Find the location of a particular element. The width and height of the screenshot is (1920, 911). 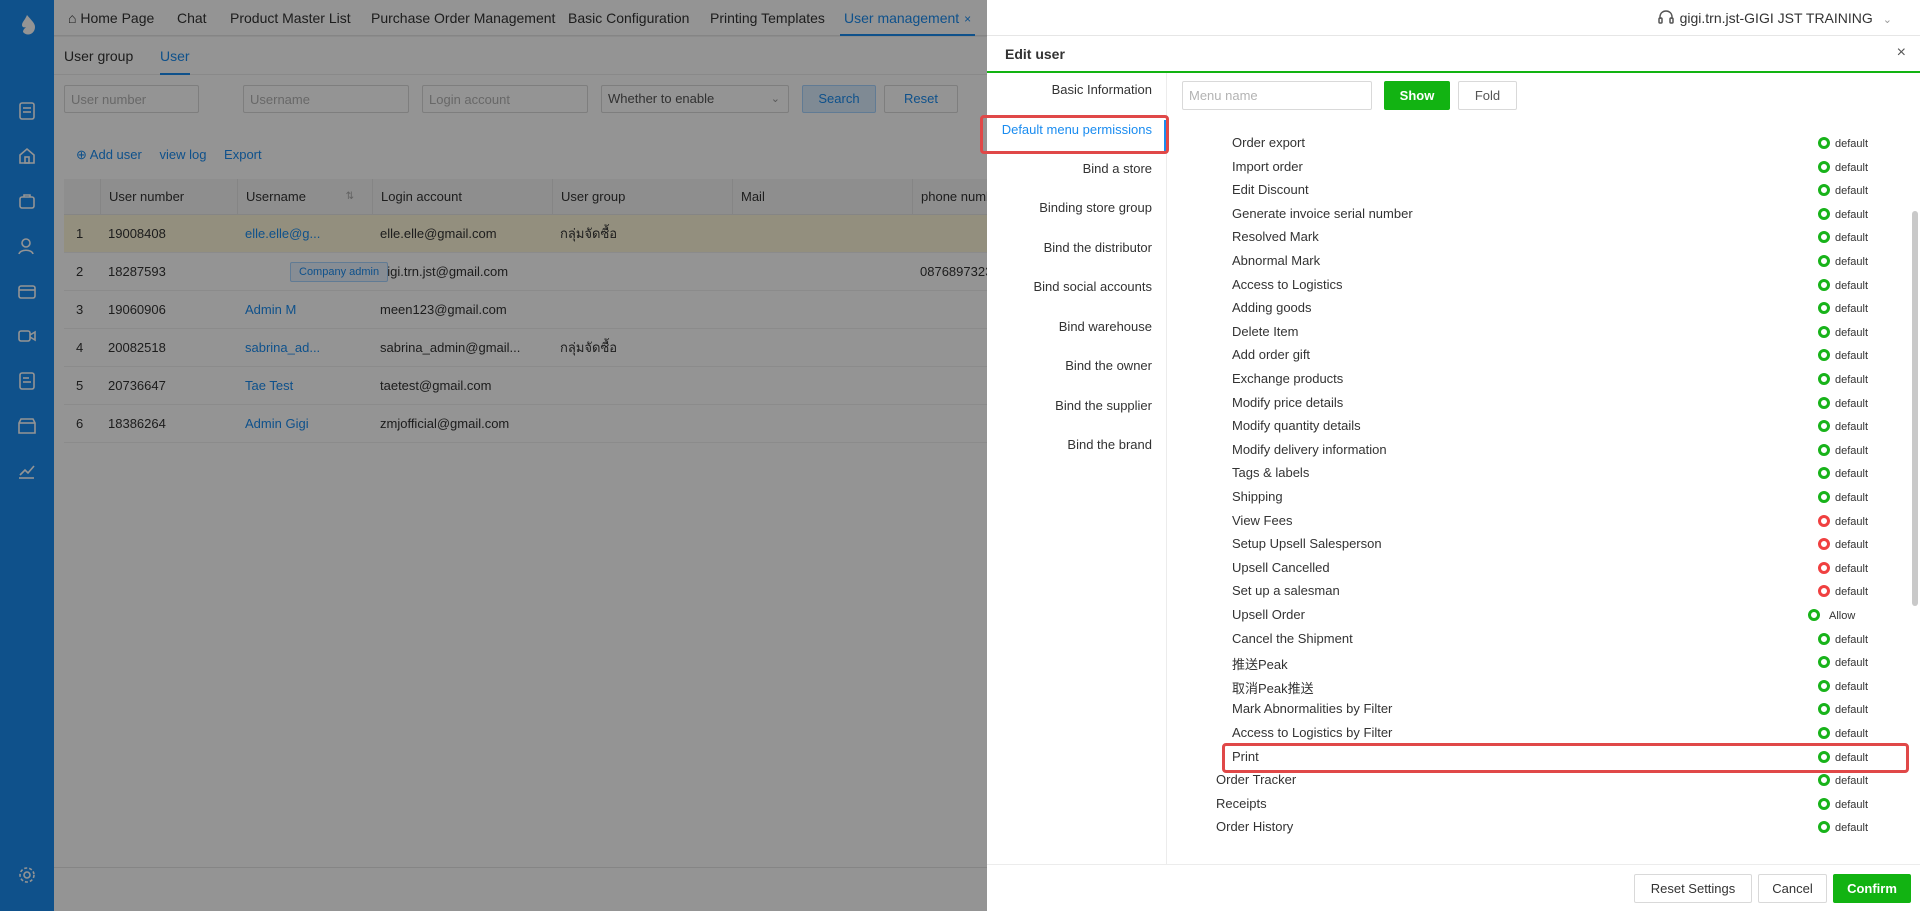

permission-label: 取消Peak推送 is located at coordinates (1273, 688).